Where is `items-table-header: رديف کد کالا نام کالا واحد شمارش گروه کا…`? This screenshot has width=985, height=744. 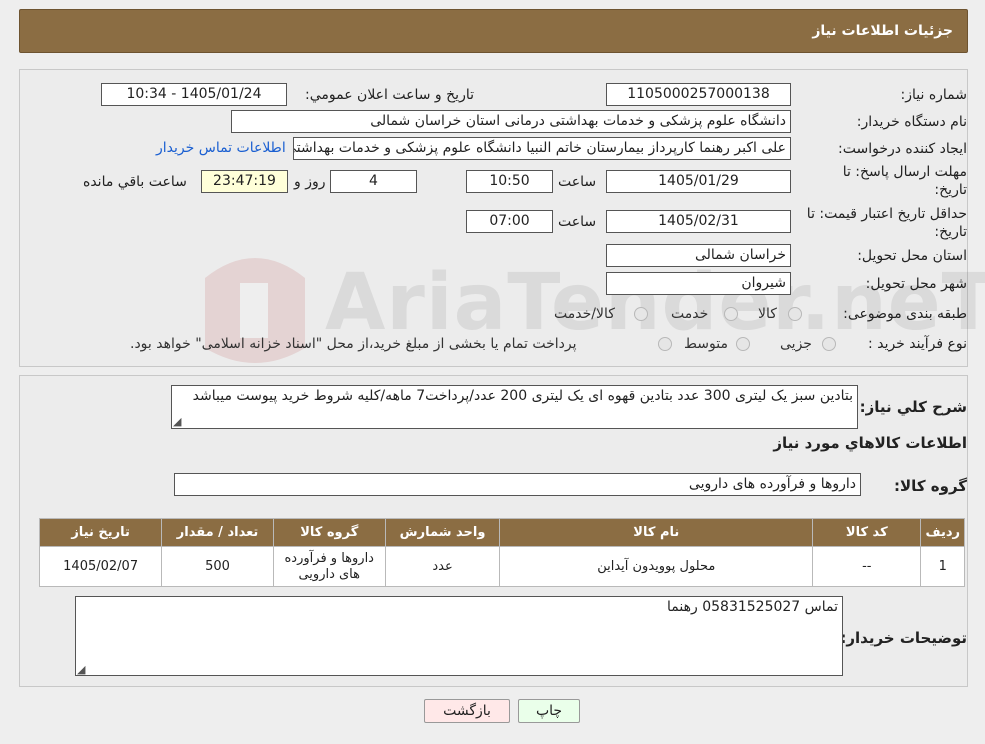
items-table-header: رديف کد کالا نام کالا واحد شمارش گروه کا… is located at coordinates (501, 532).